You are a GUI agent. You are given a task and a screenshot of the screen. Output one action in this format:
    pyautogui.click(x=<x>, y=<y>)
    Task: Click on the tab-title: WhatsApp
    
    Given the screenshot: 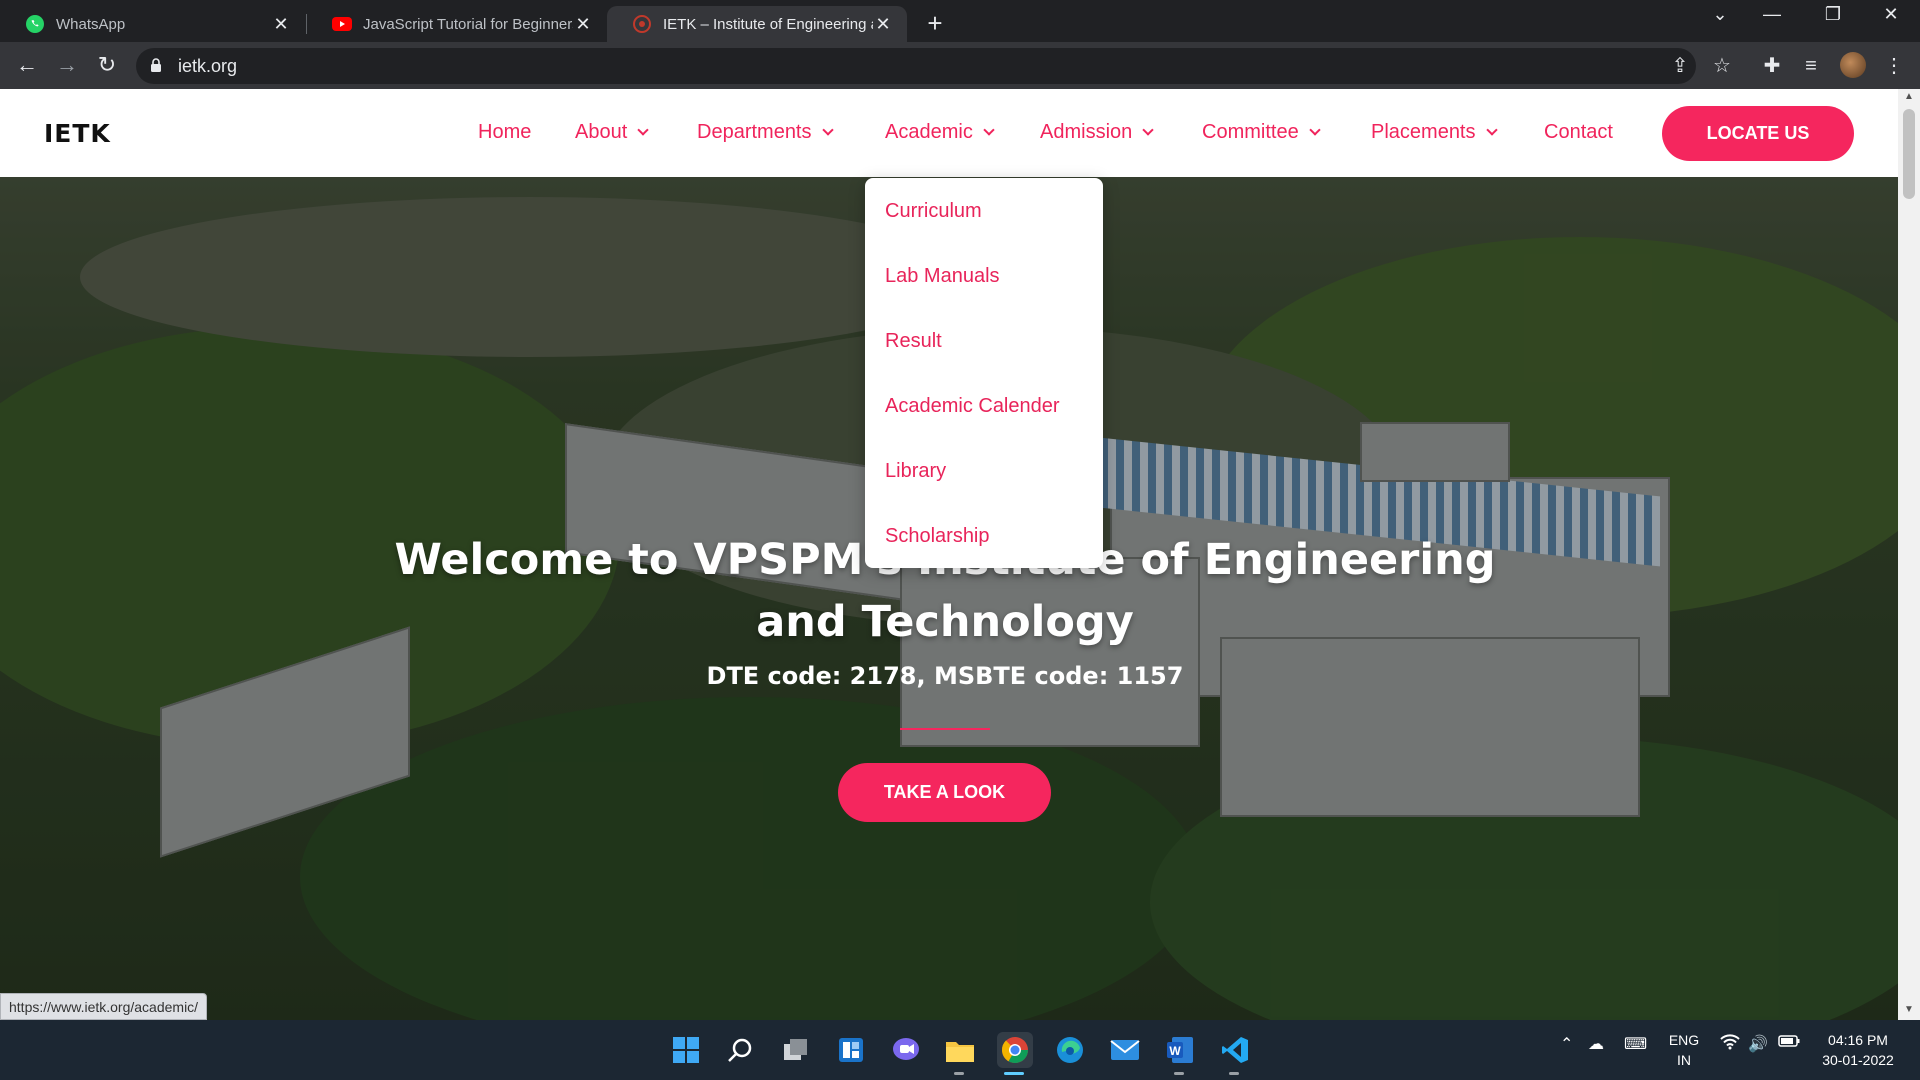 What is the action you would take?
    pyautogui.click(x=91, y=24)
    